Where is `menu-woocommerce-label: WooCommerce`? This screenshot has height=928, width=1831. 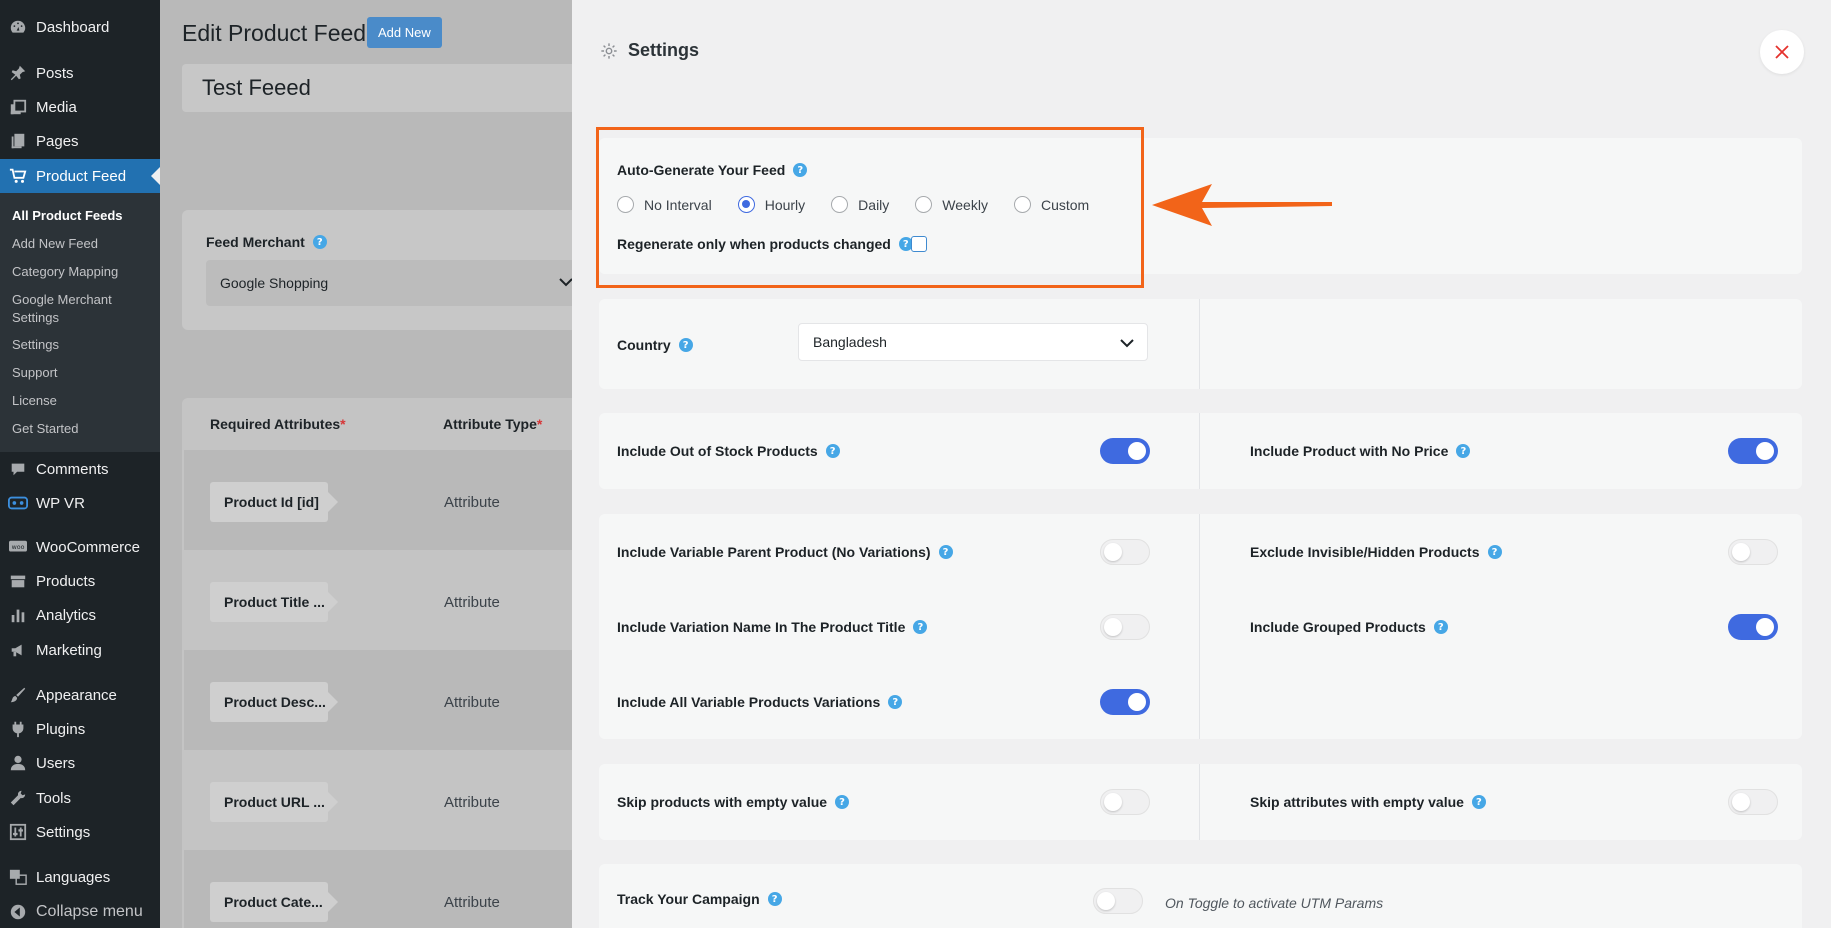 menu-woocommerce-label: WooCommerce is located at coordinates (88, 547).